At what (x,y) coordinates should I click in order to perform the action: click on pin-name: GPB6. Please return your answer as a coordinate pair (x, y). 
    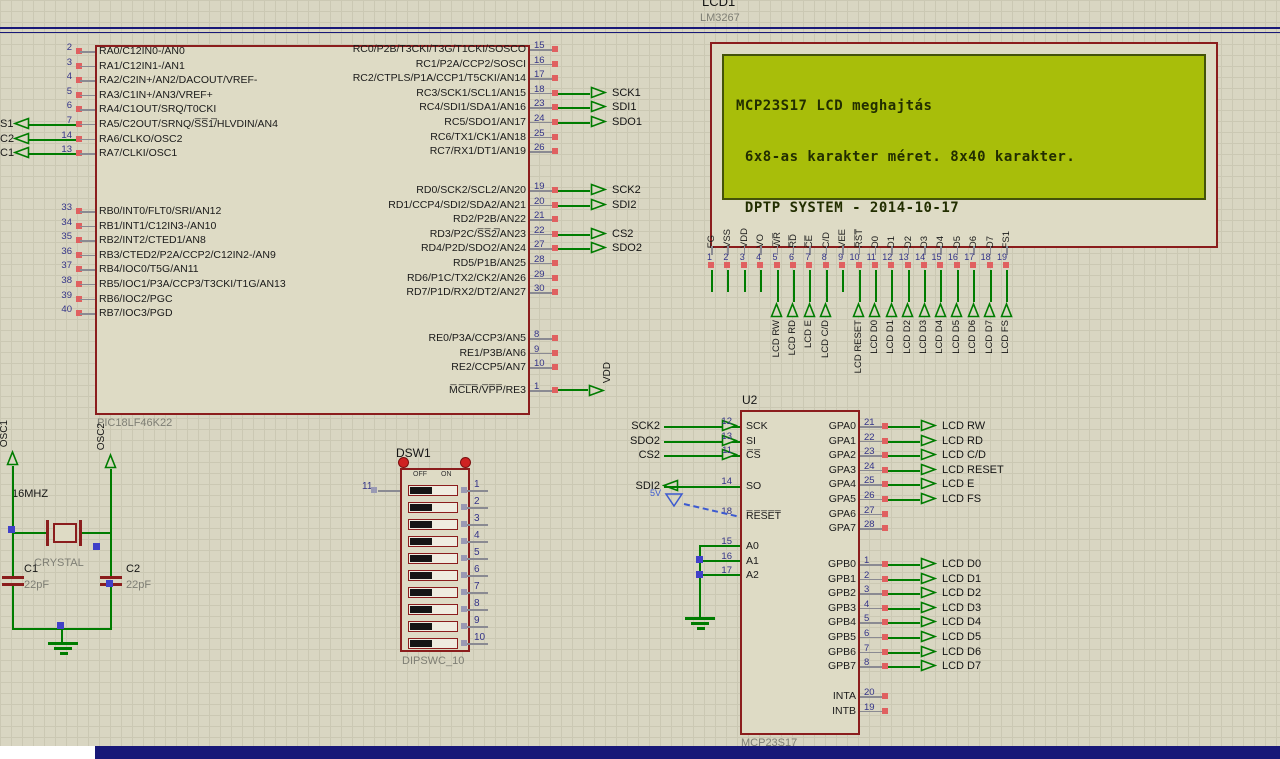
    Looking at the image, I should click on (841, 651).